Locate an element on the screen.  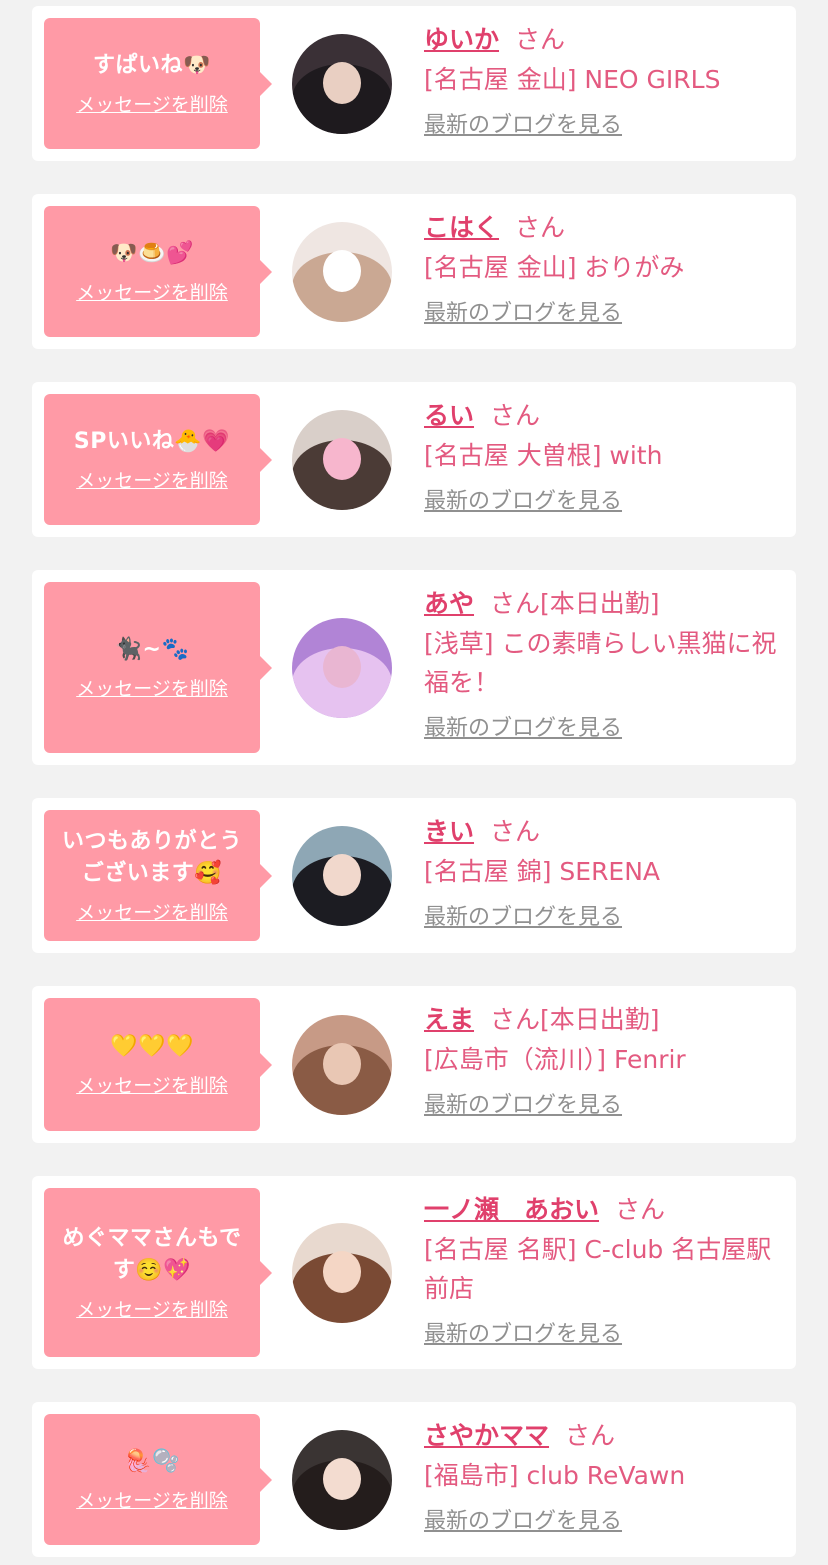
message-text: SPいいね🐣💗 is located at coordinates (152, 441).